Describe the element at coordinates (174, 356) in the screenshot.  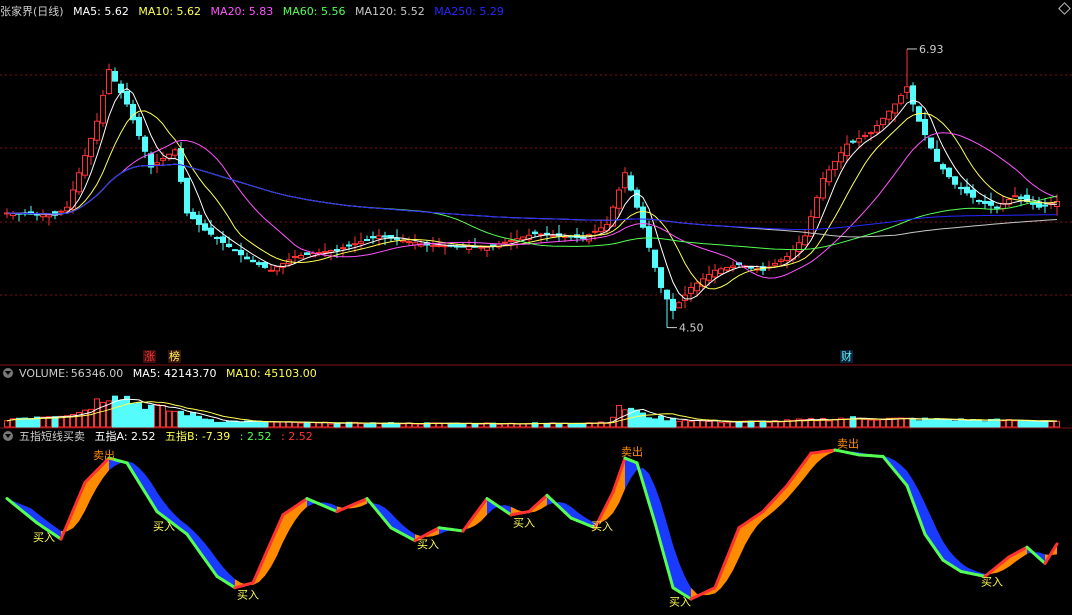
I see `badge-bang: 榜` at that location.